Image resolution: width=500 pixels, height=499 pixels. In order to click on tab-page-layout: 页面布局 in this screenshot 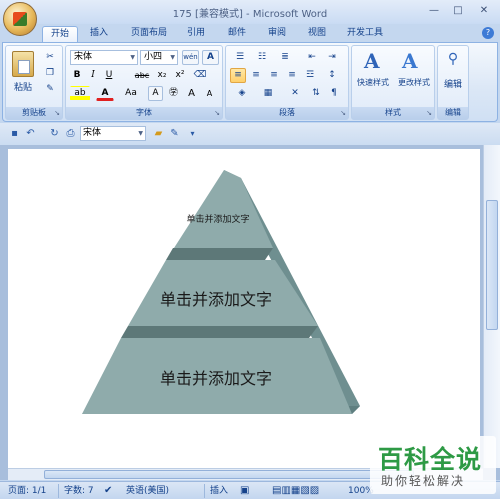, I will do `click(149, 34)`.